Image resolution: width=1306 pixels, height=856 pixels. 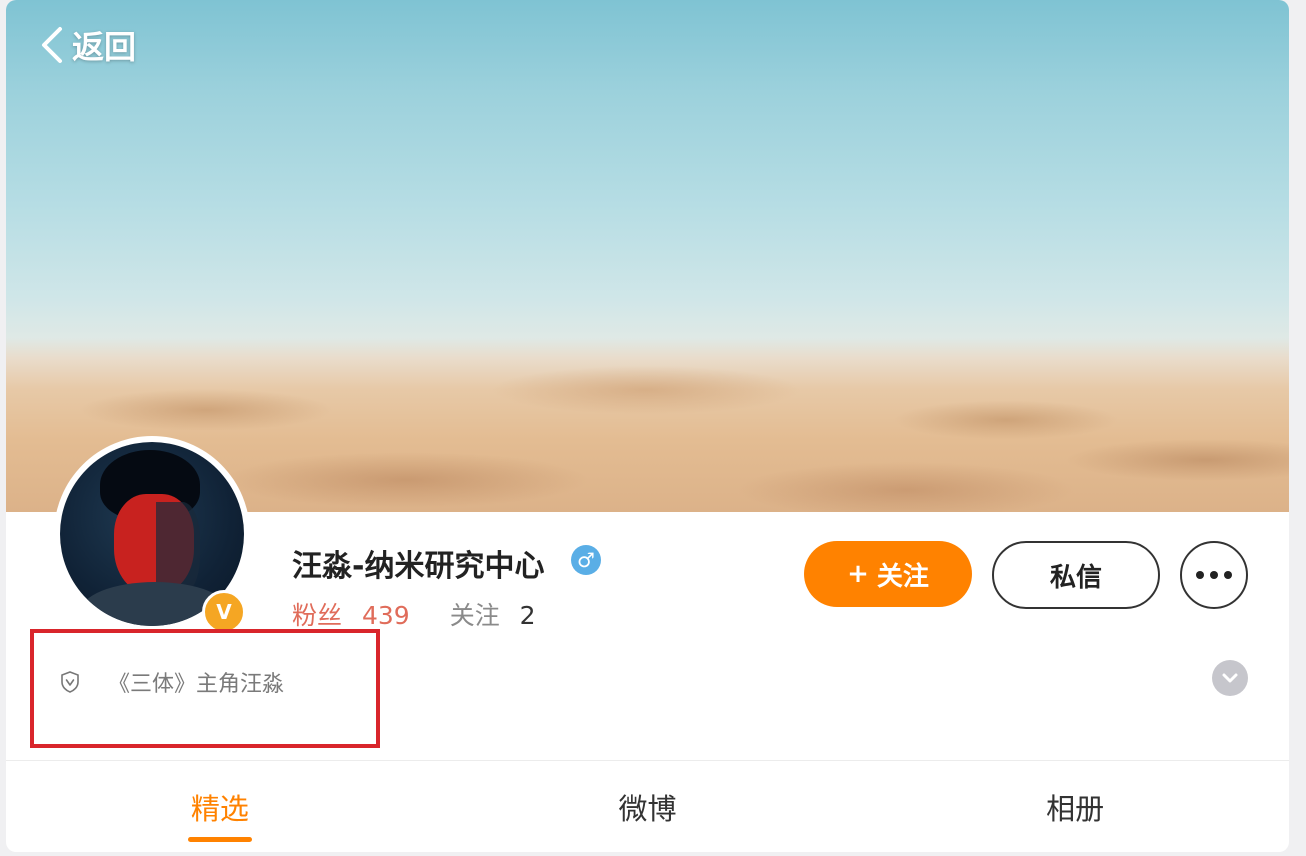 I want to click on follow-button: + 关注, so click(x=888, y=574).